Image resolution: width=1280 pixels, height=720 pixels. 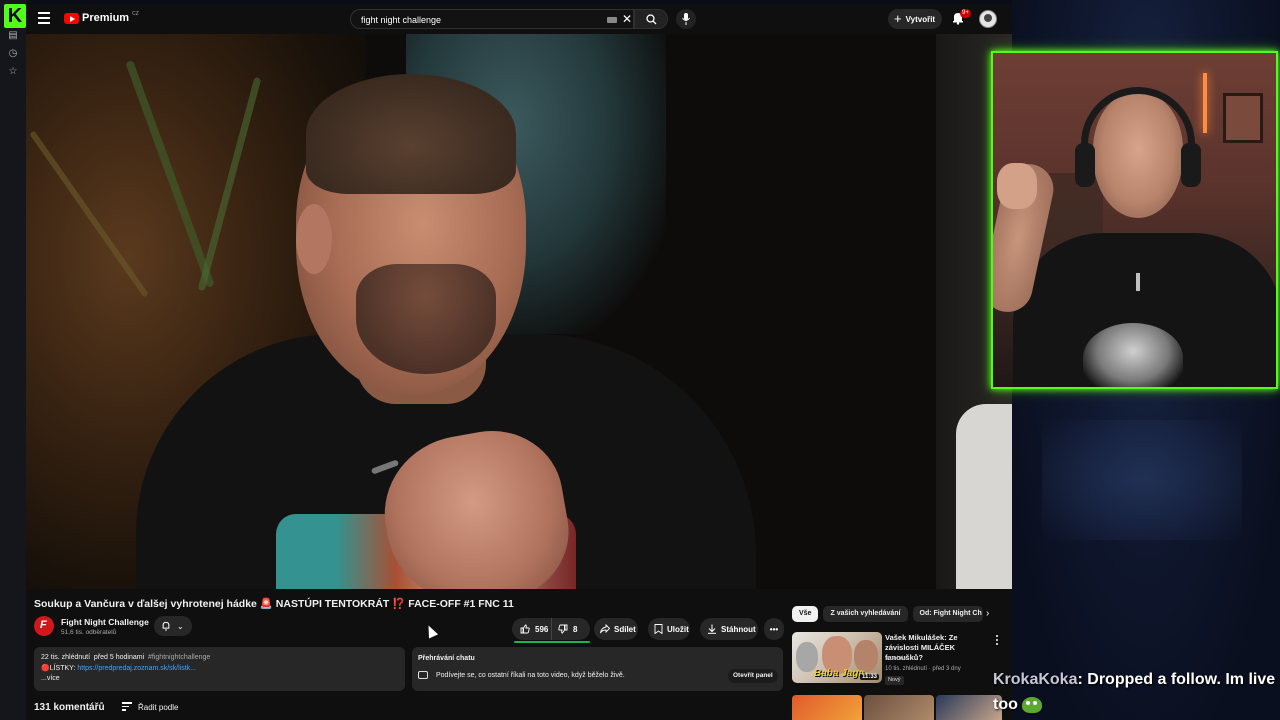 What do you see at coordinates (314, 239) in the screenshot?
I see `person-ear` at bounding box center [314, 239].